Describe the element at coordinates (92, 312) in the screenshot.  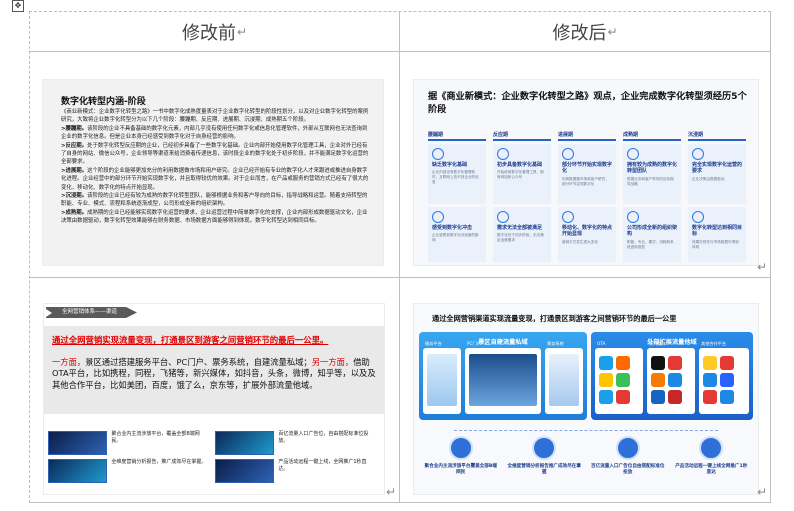
I see `section-tag: 全网营销体系——渠道` at that location.